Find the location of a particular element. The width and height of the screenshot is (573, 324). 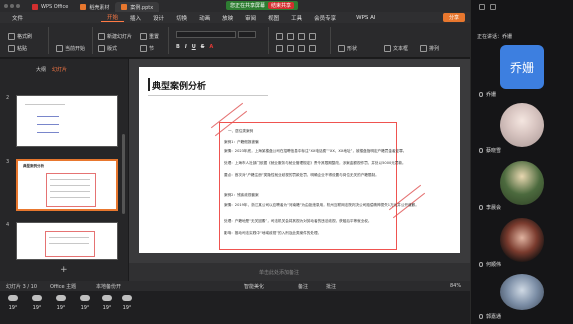

layout-icon is located at coordinates (482, 7).